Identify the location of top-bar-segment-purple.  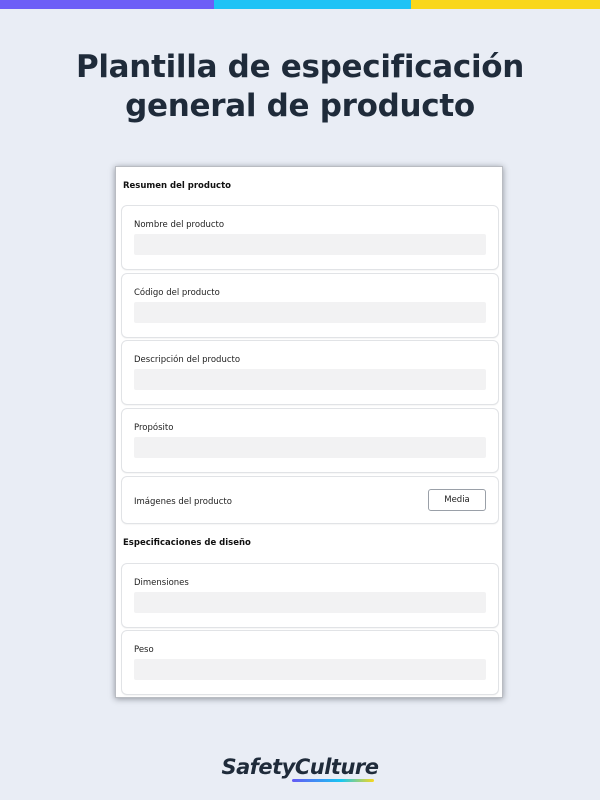
(107, 4).